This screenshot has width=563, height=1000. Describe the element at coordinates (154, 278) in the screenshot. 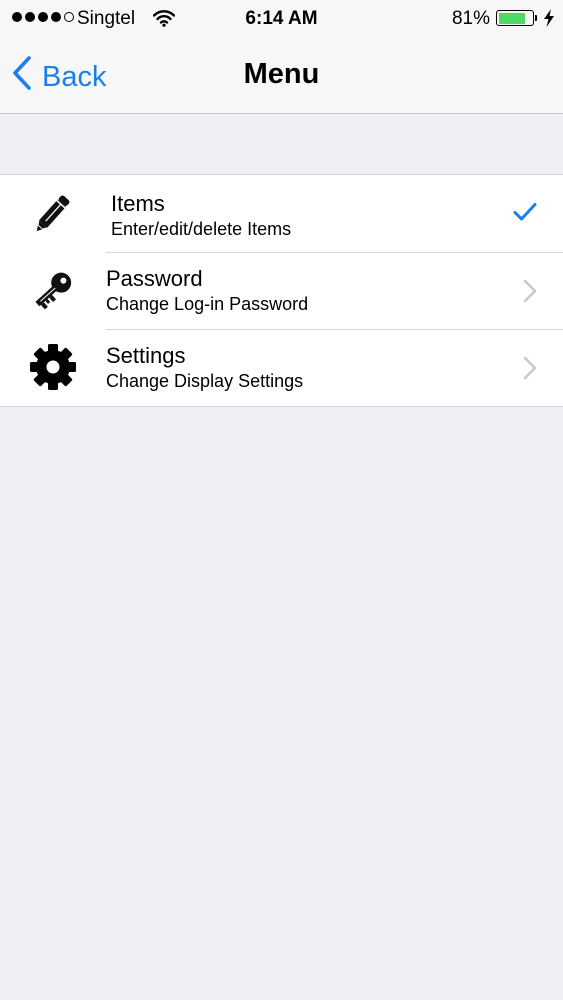

I see `menu-item-title: Password` at that location.